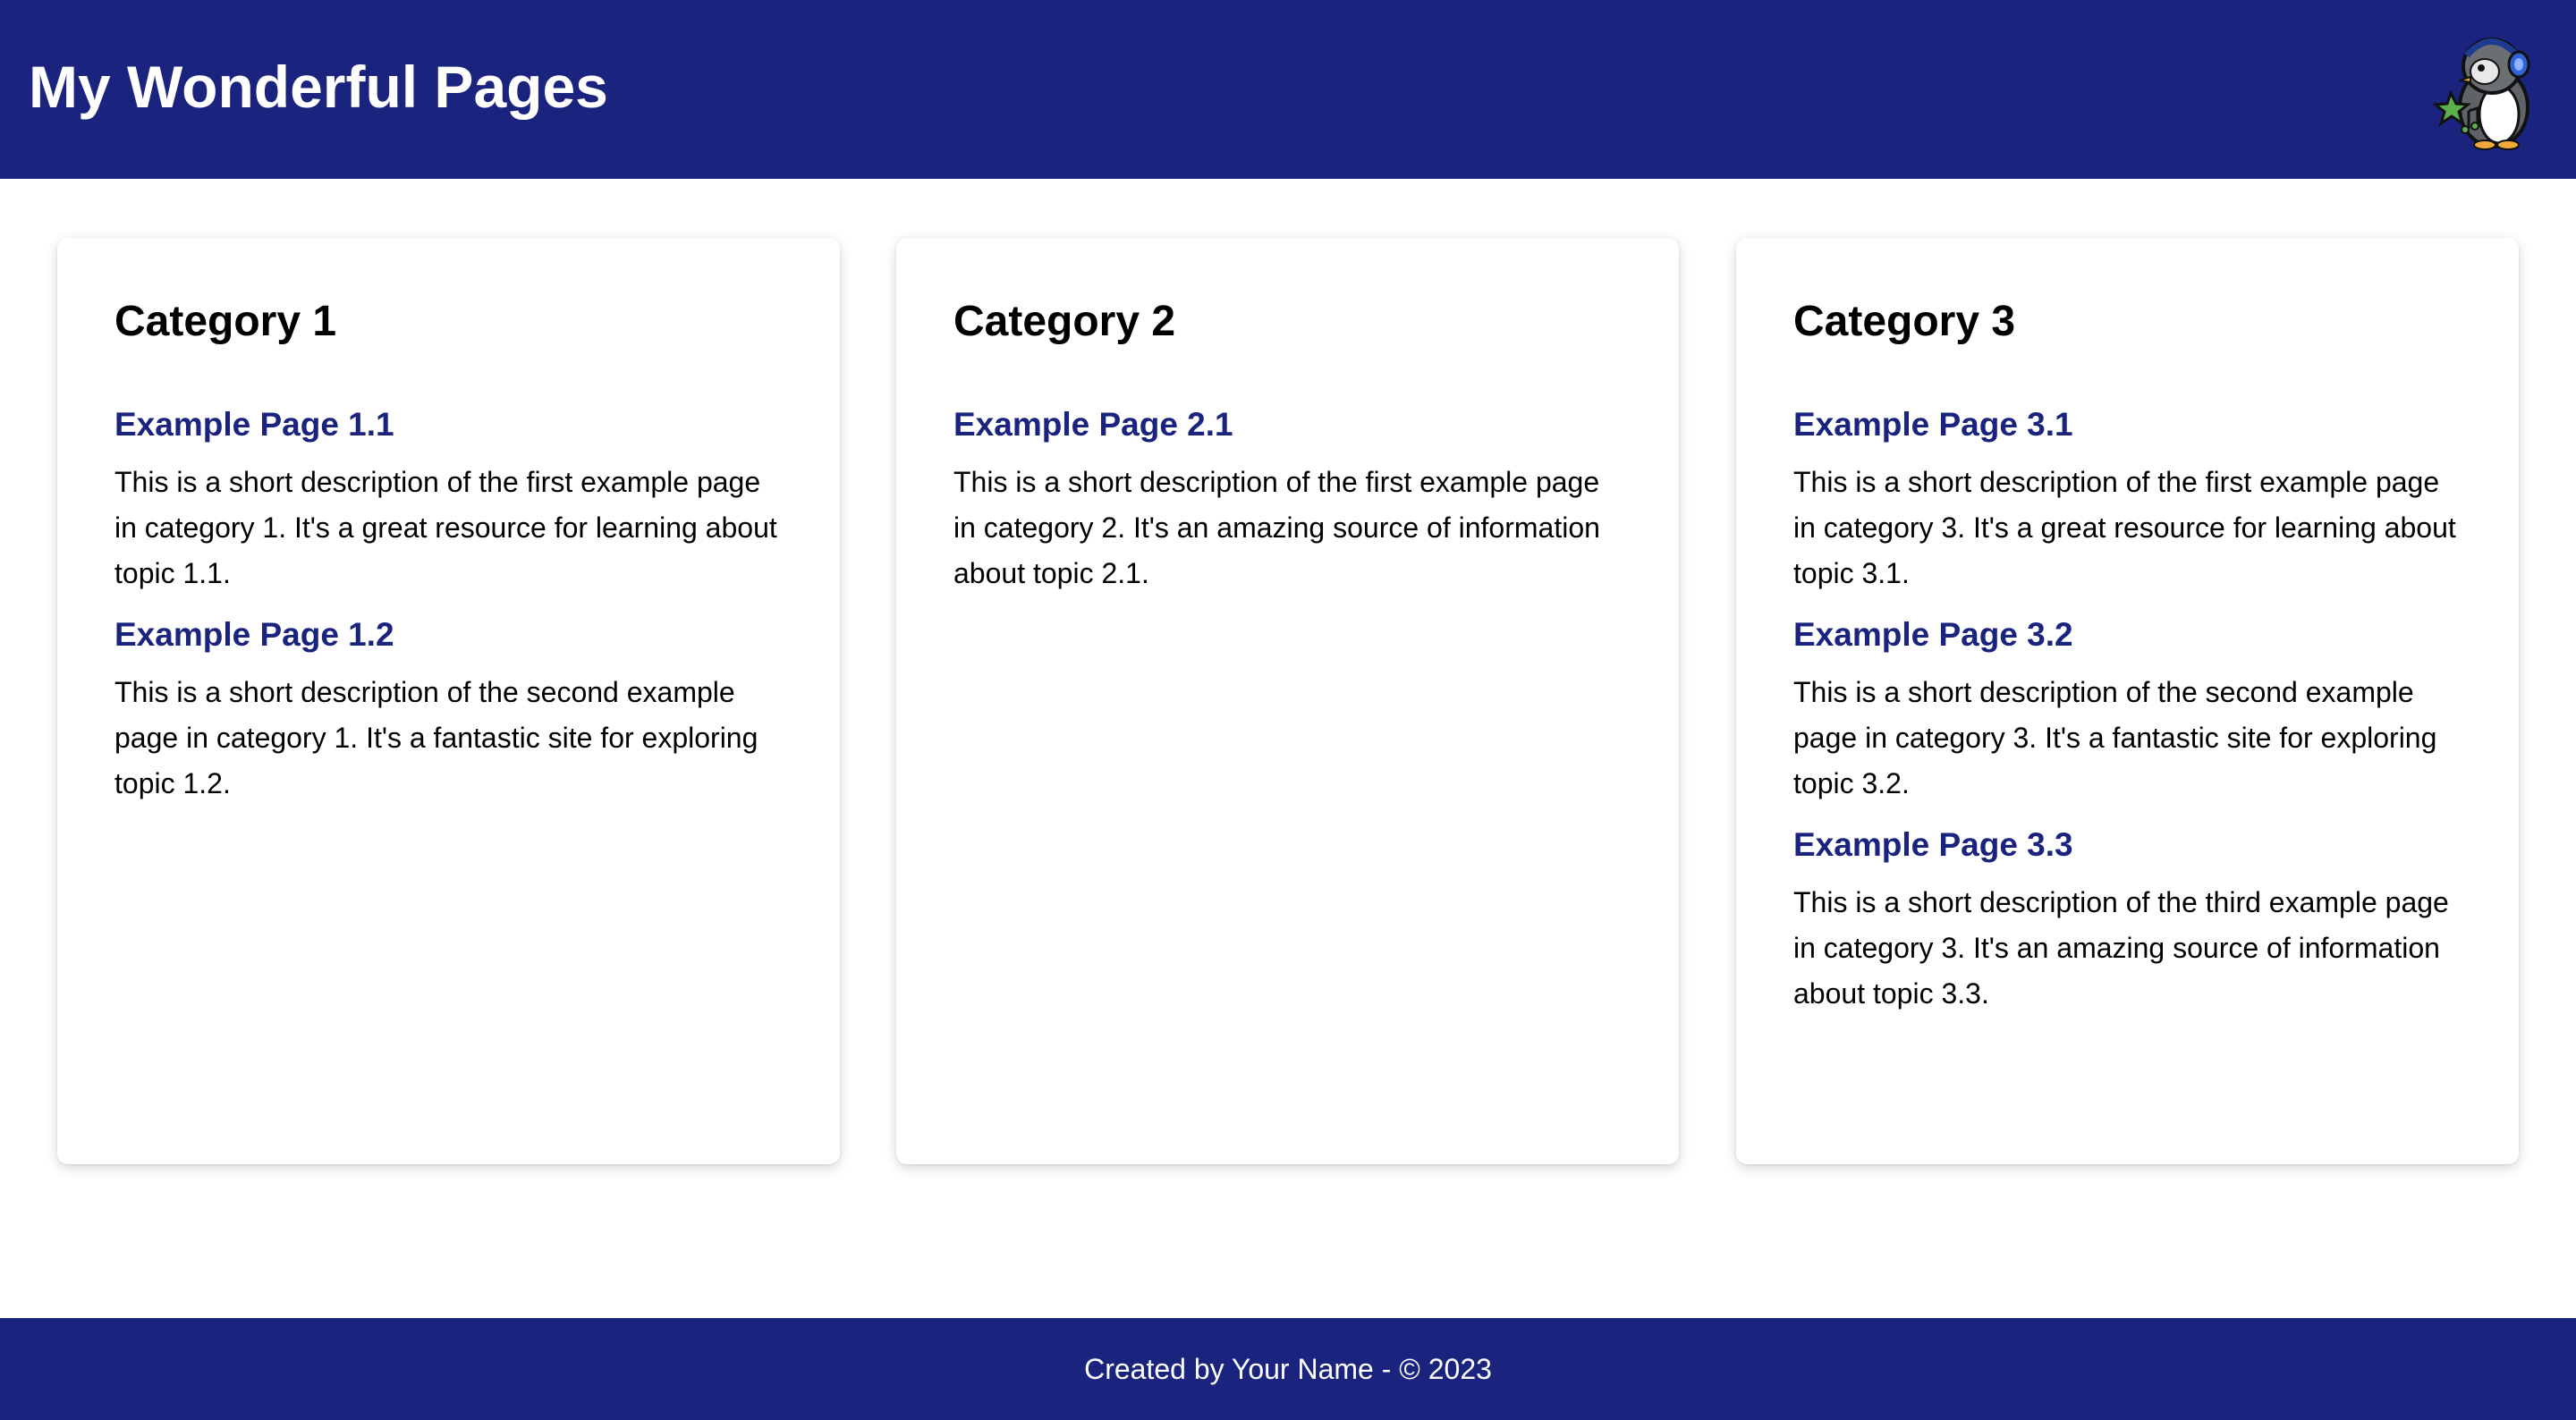 This screenshot has height=1420, width=2576. Describe the element at coordinates (448, 634) in the screenshot. I see `page-link: Example Page 1.2` at that location.